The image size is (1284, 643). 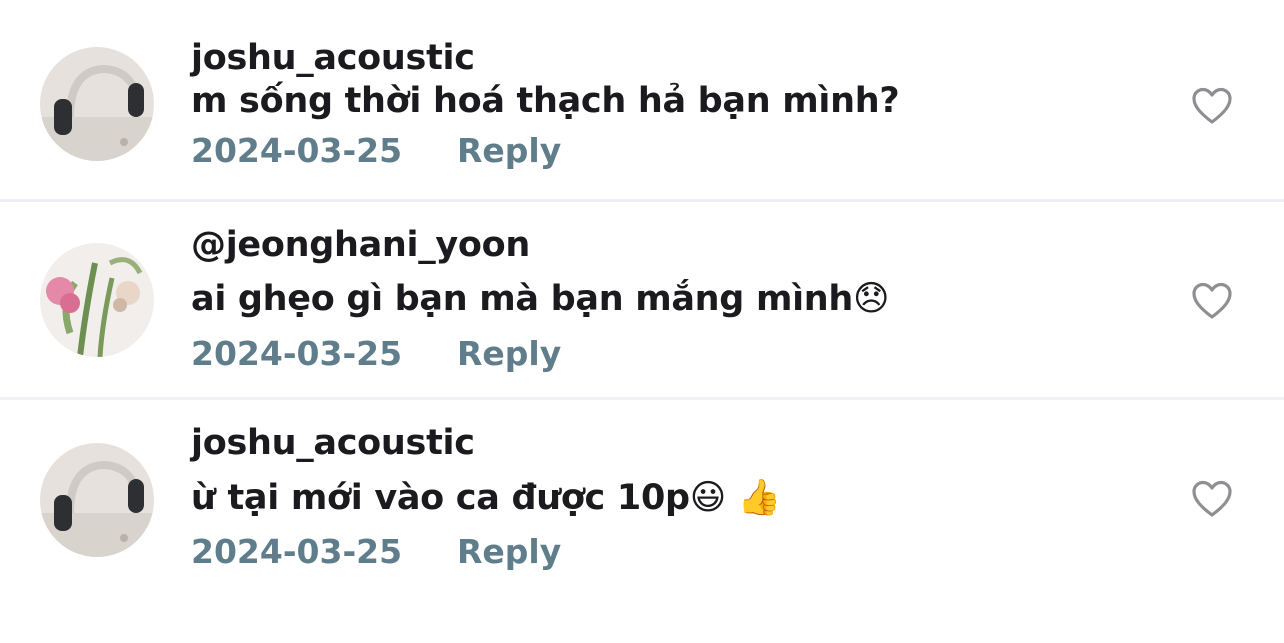 What do you see at coordinates (360, 245) in the screenshot?
I see `comment-username: @jeonghani_yoon` at bounding box center [360, 245].